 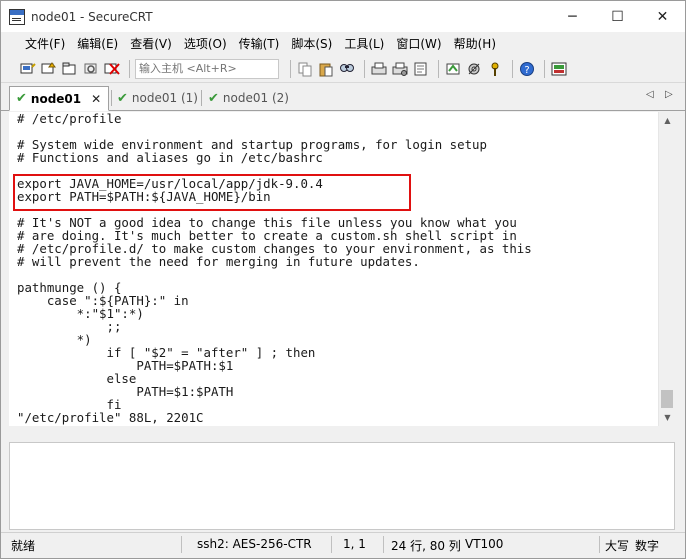 What do you see at coordinates (667, 120) in the screenshot?
I see `scroll-up-arrow-icon: ▲` at bounding box center [667, 120].